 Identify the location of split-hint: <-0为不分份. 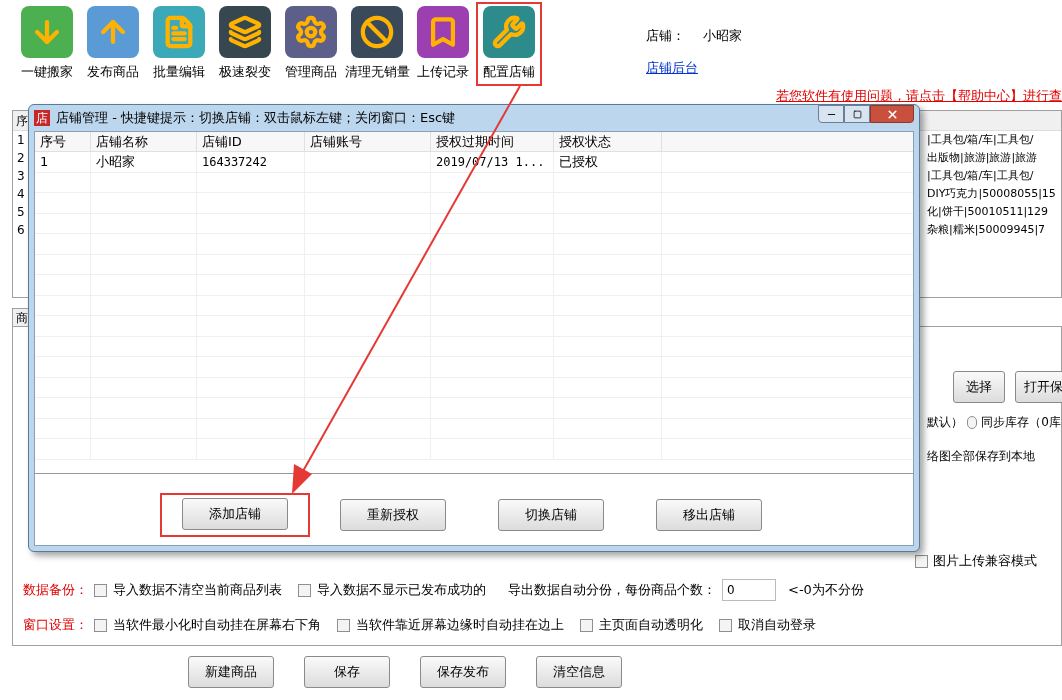
(826, 590).